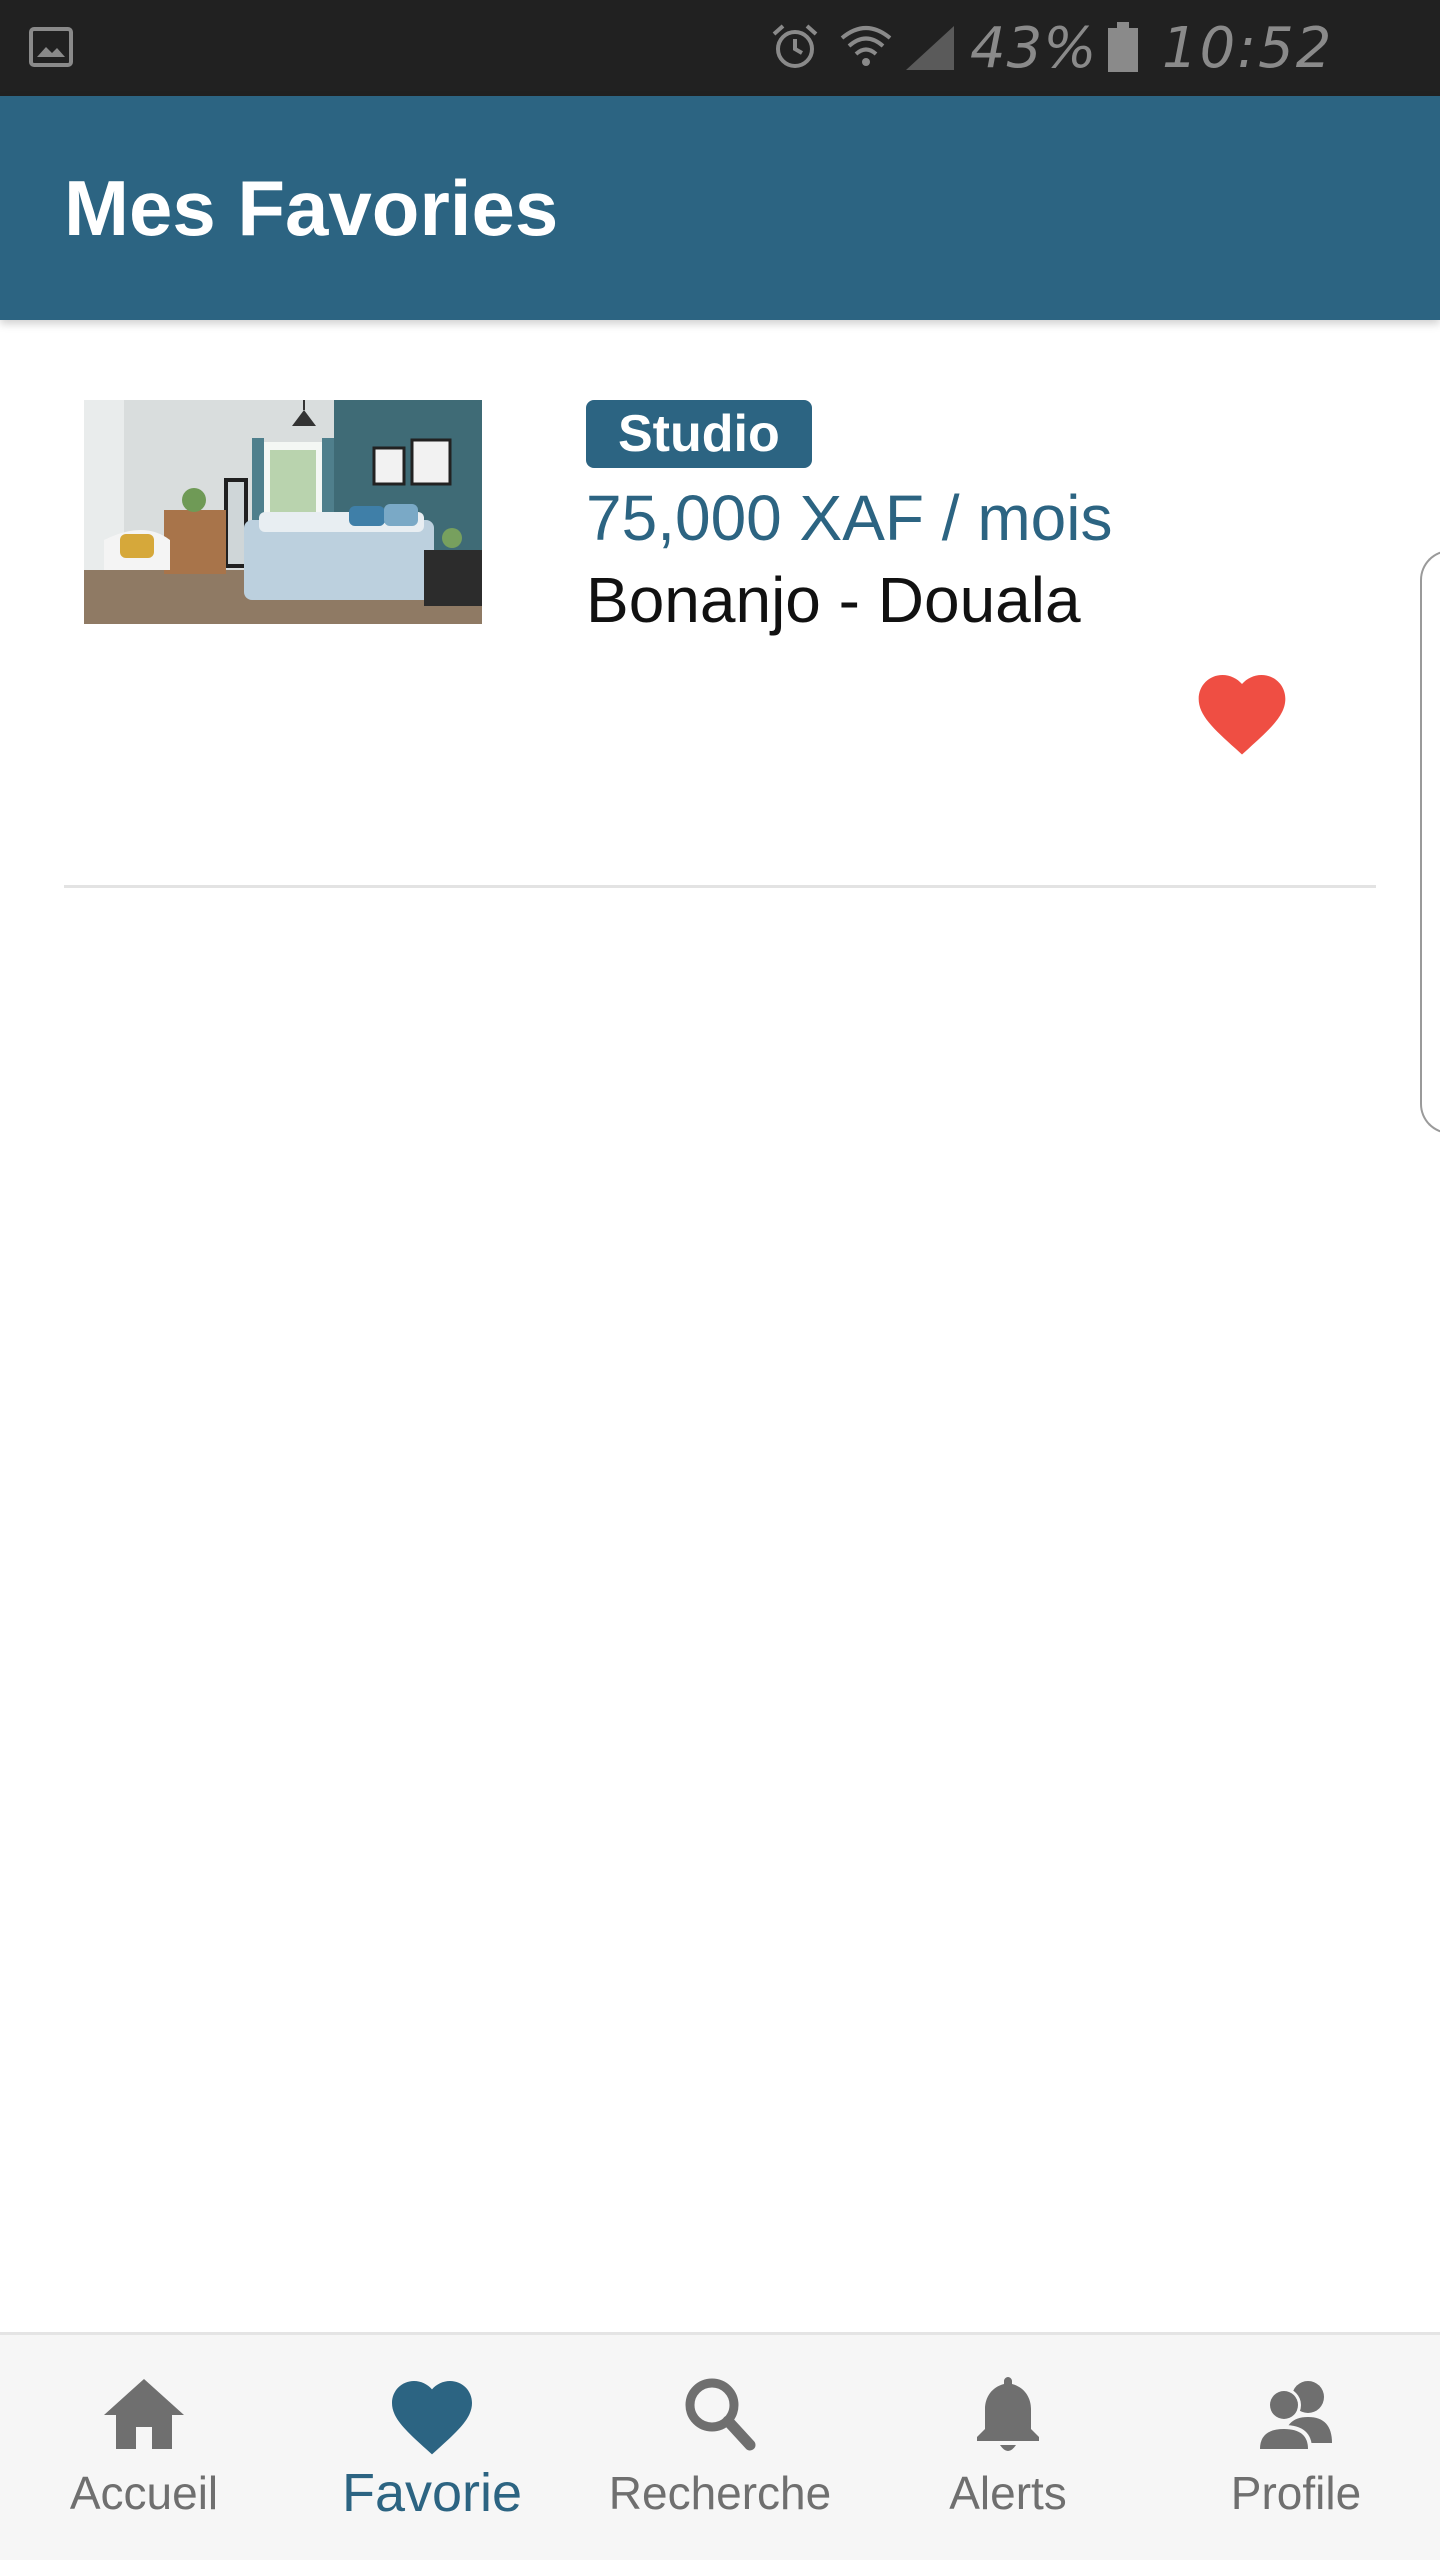  I want to click on nav-label-profile: Profile, so click(1296, 2493).